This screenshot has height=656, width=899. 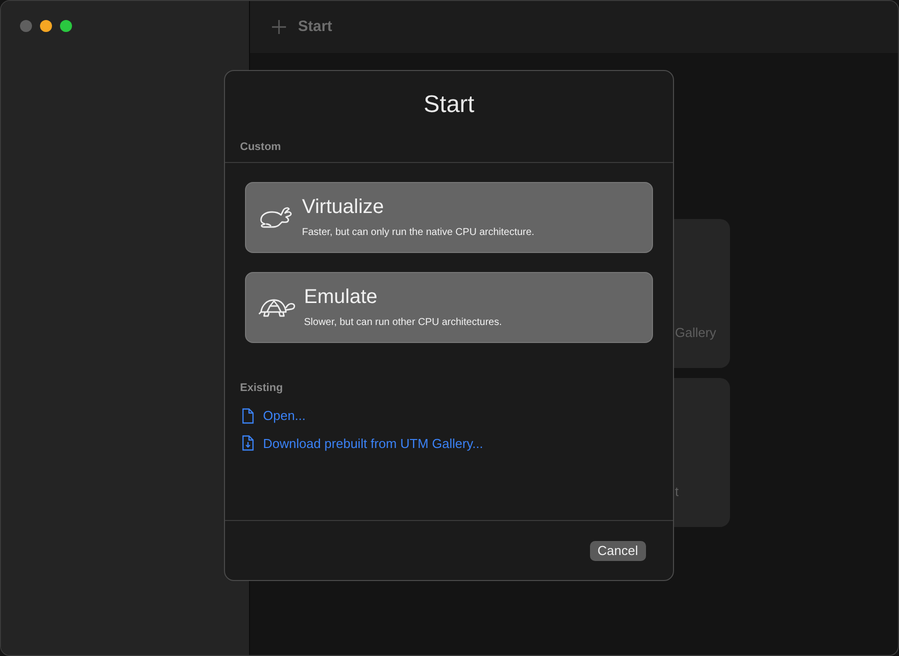 What do you see at coordinates (449, 217) in the screenshot?
I see `option-card: Virtualize Faster, but can only run the native CPU architecture.` at bounding box center [449, 217].